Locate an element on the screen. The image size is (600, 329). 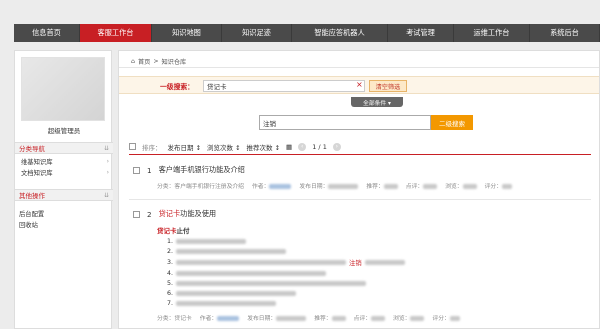
meta-category: 分类：客户端手机银行注册及介绍 is located at coordinates (200, 187).